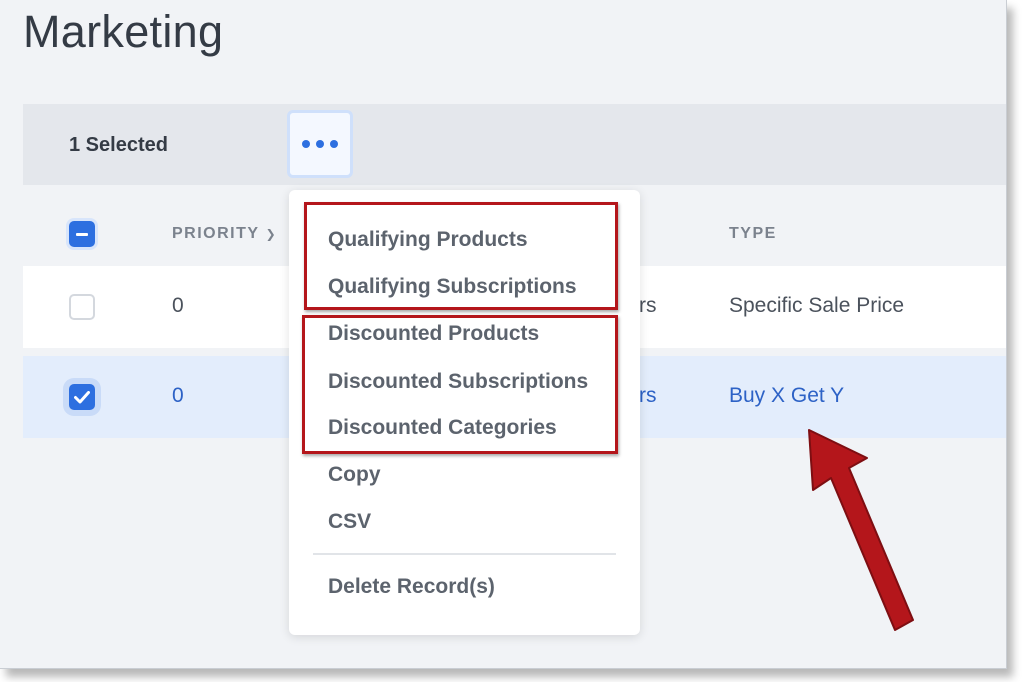 Image resolution: width=1024 pixels, height=682 pixels. I want to click on menu-item-copy: Copy, so click(354, 475).